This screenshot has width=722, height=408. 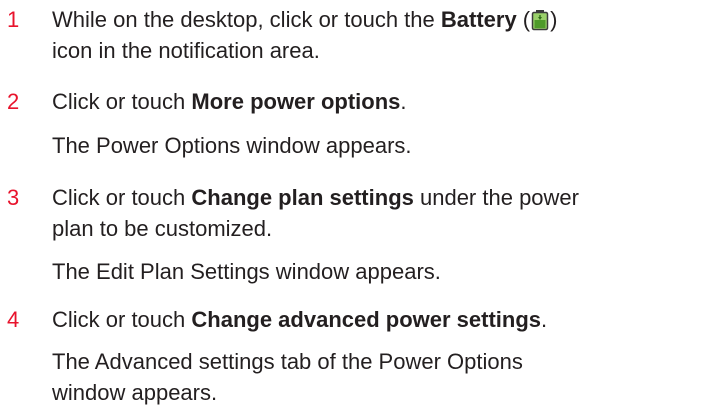 I want to click on step-number: 2, so click(x=13, y=101).